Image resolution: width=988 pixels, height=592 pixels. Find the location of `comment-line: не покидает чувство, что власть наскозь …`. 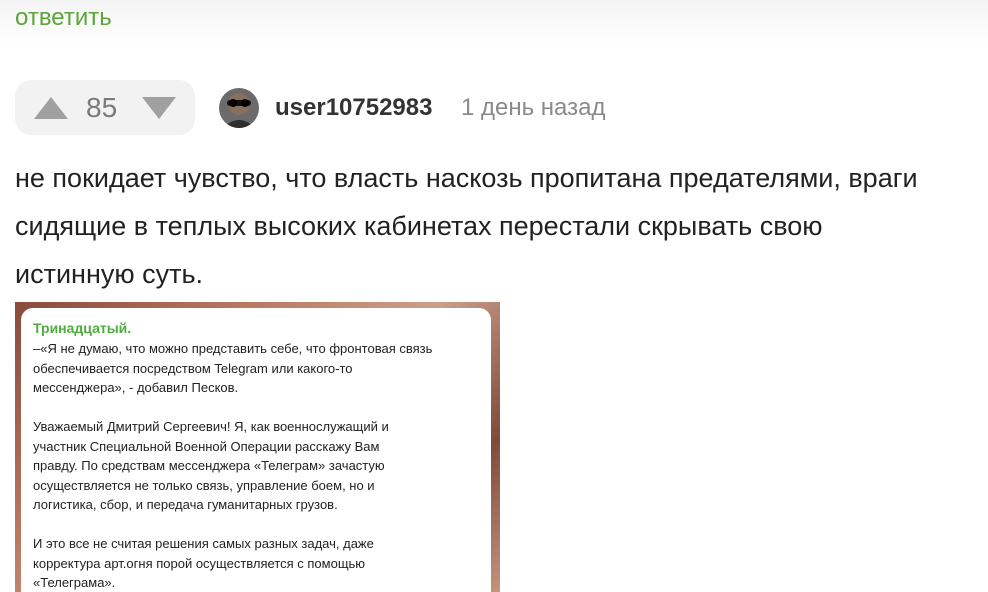

comment-line: не покидает чувство, что власть наскозь … is located at coordinates (466, 178).